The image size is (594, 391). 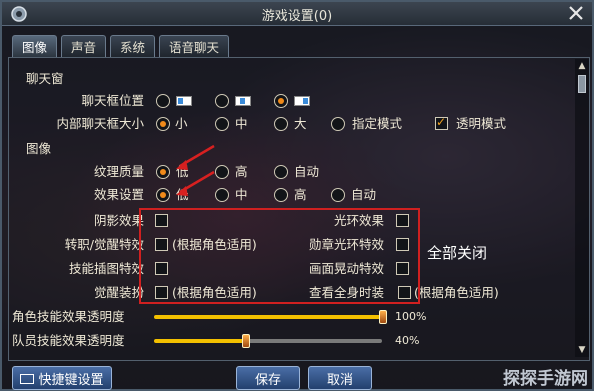 What do you see at coordinates (582, 208) in the screenshot?
I see `scrollbar: ▲ ▼` at bounding box center [582, 208].